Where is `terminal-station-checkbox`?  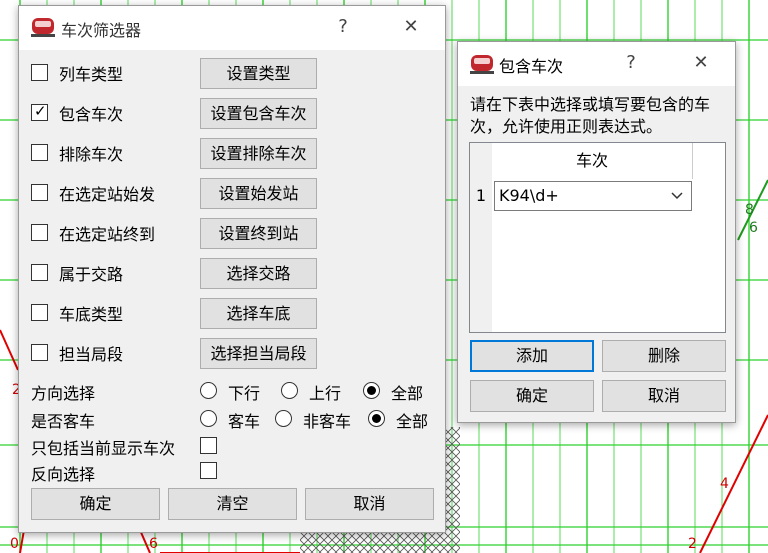 terminal-station-checkbox is located at coordinates (39, 232).